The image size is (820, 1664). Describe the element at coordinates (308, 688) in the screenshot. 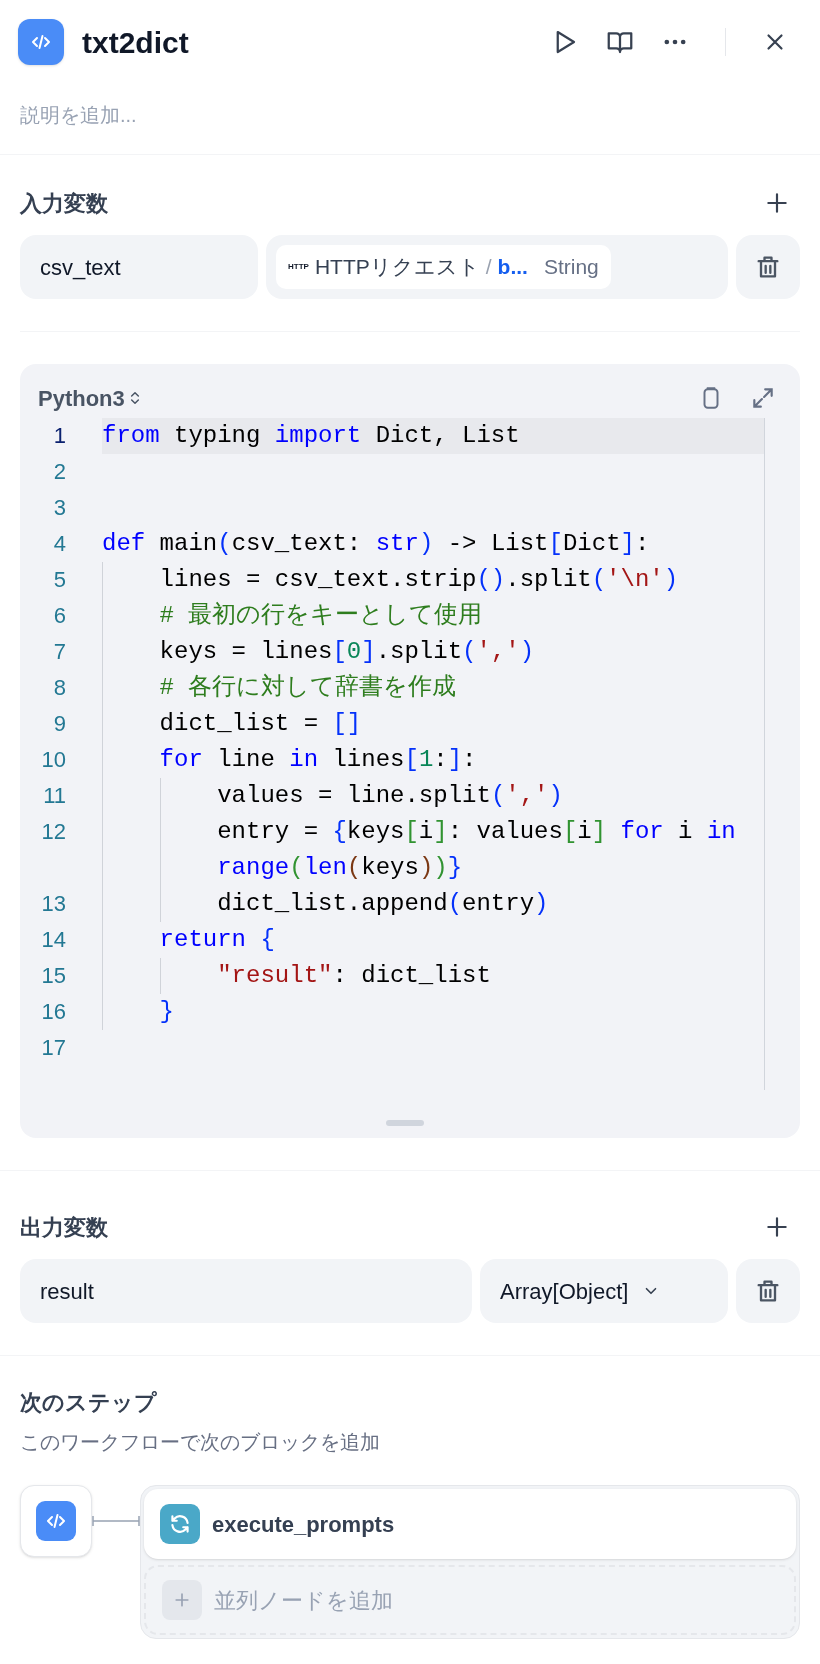

I see `code-line: # 各行に対して辞書を作成` at that location.